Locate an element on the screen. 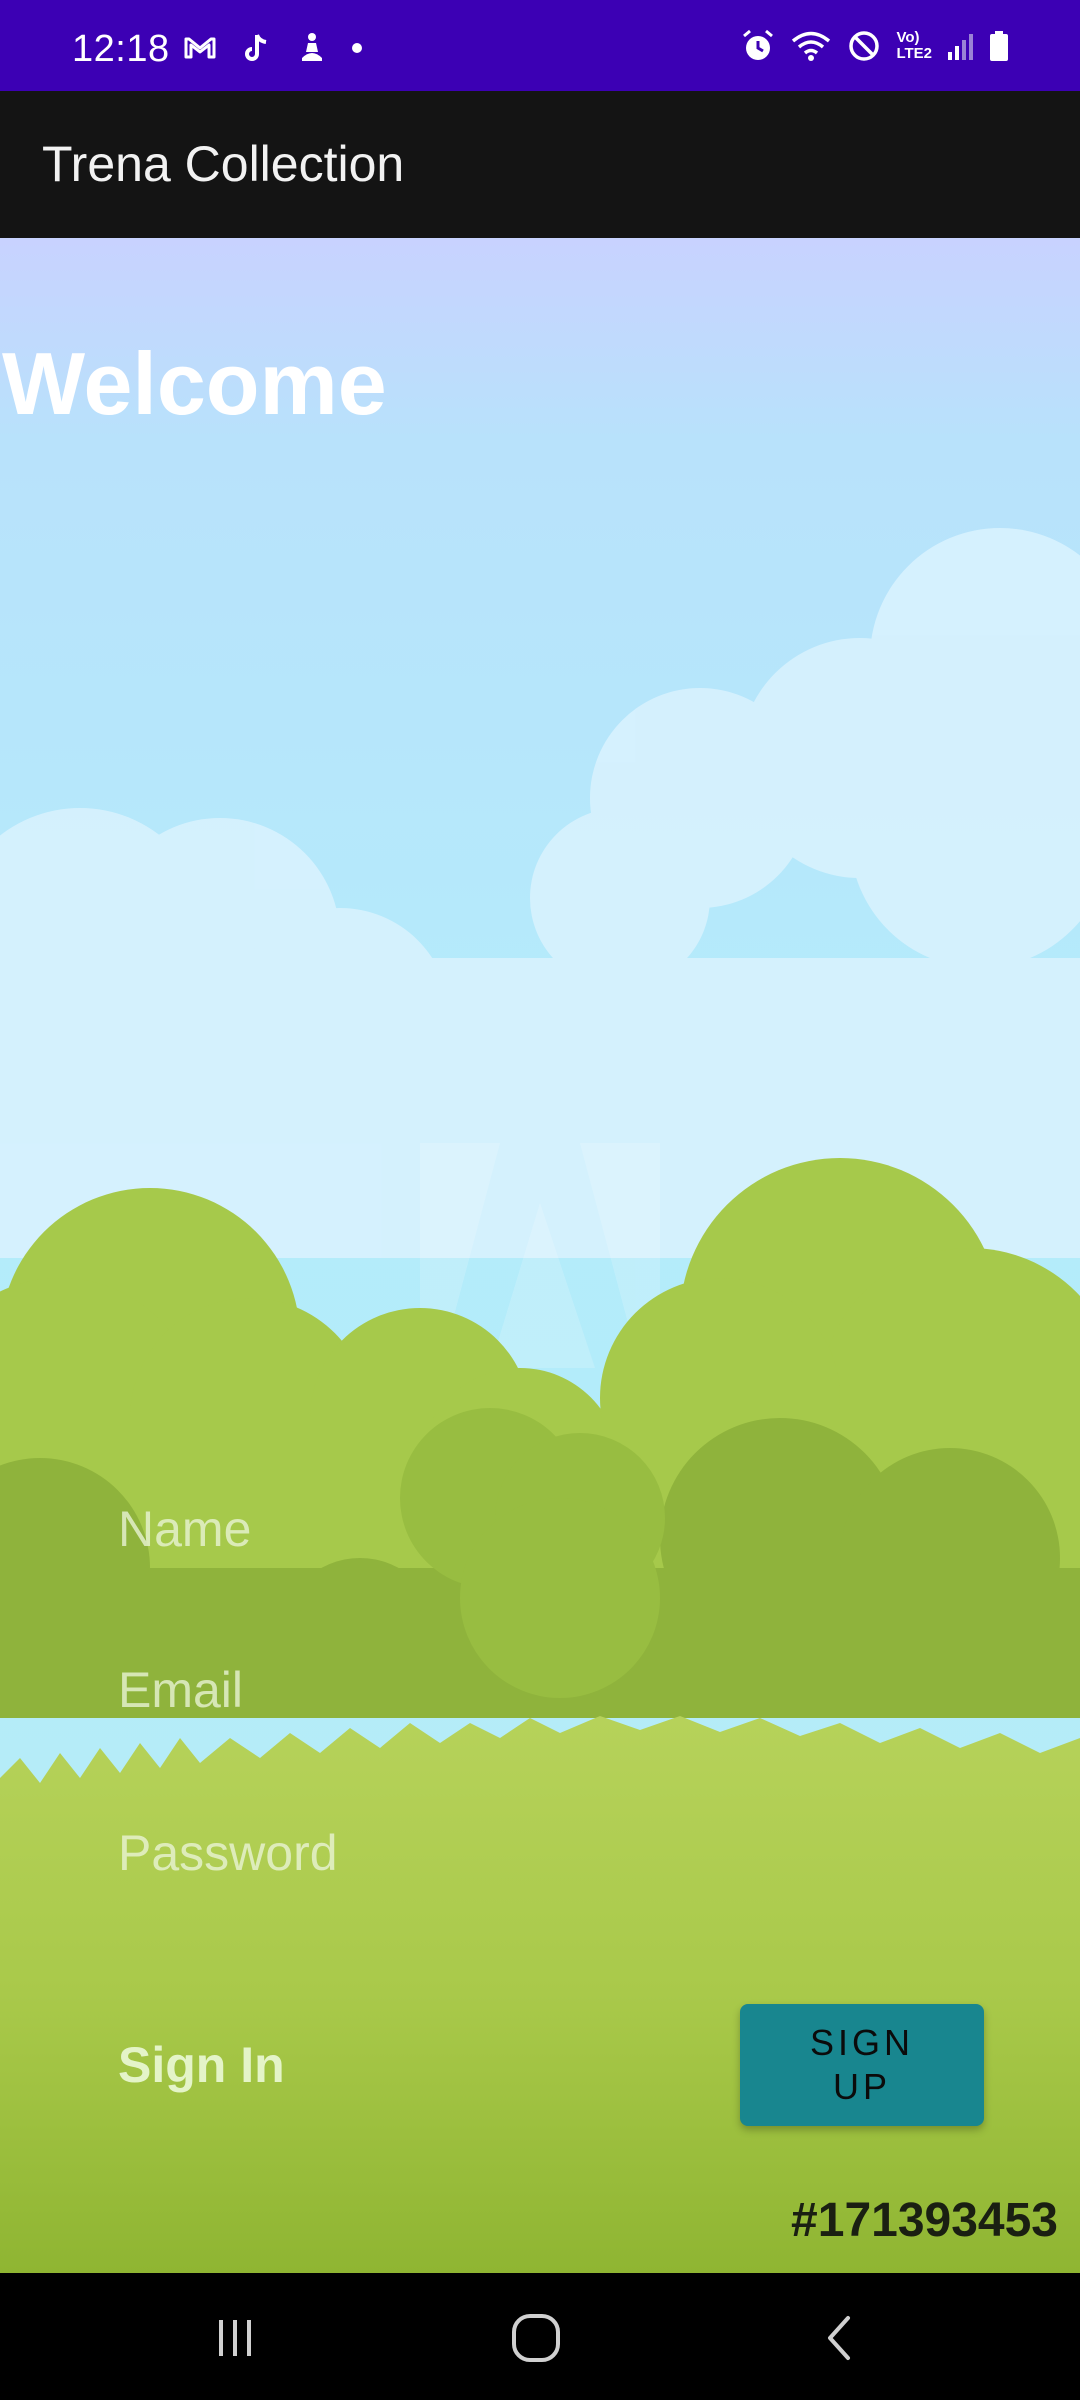 The image size is (1080, 2400). welcome-heading: Welcome is located at coordinates (194, 383).